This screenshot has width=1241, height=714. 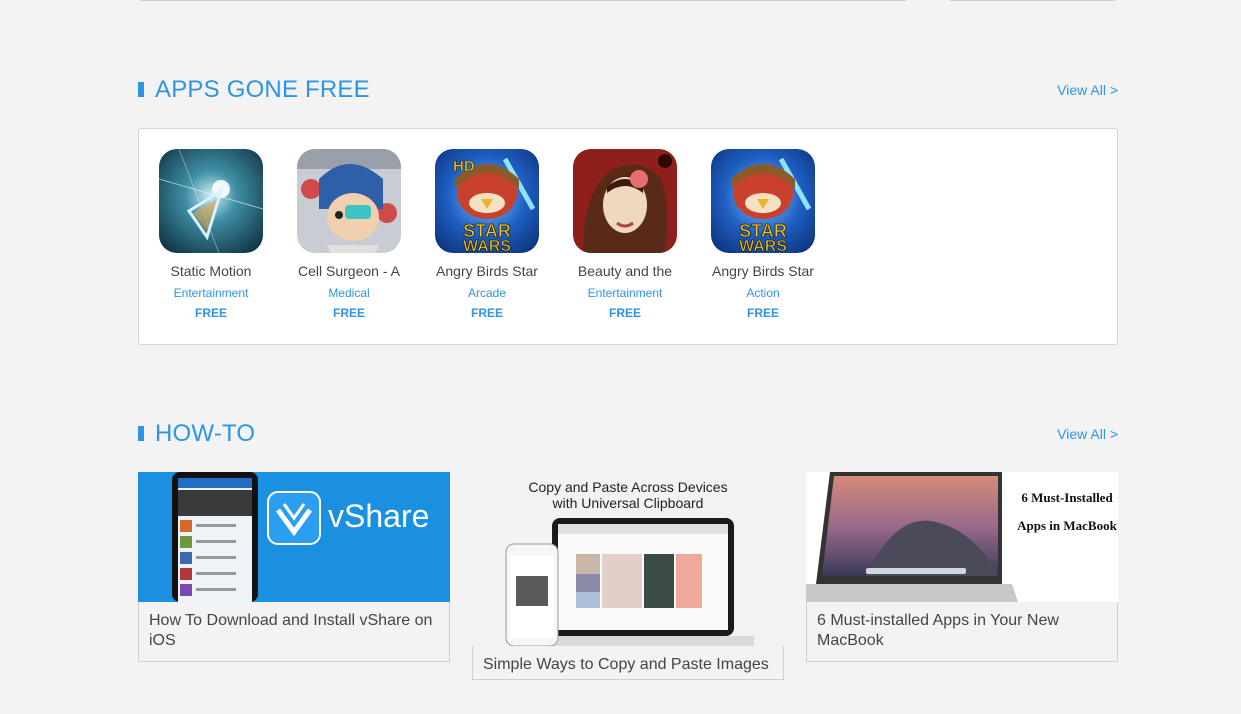 I want to click on app-item: Beauty and the Entertainment FREE, so click(x=625, y=234).